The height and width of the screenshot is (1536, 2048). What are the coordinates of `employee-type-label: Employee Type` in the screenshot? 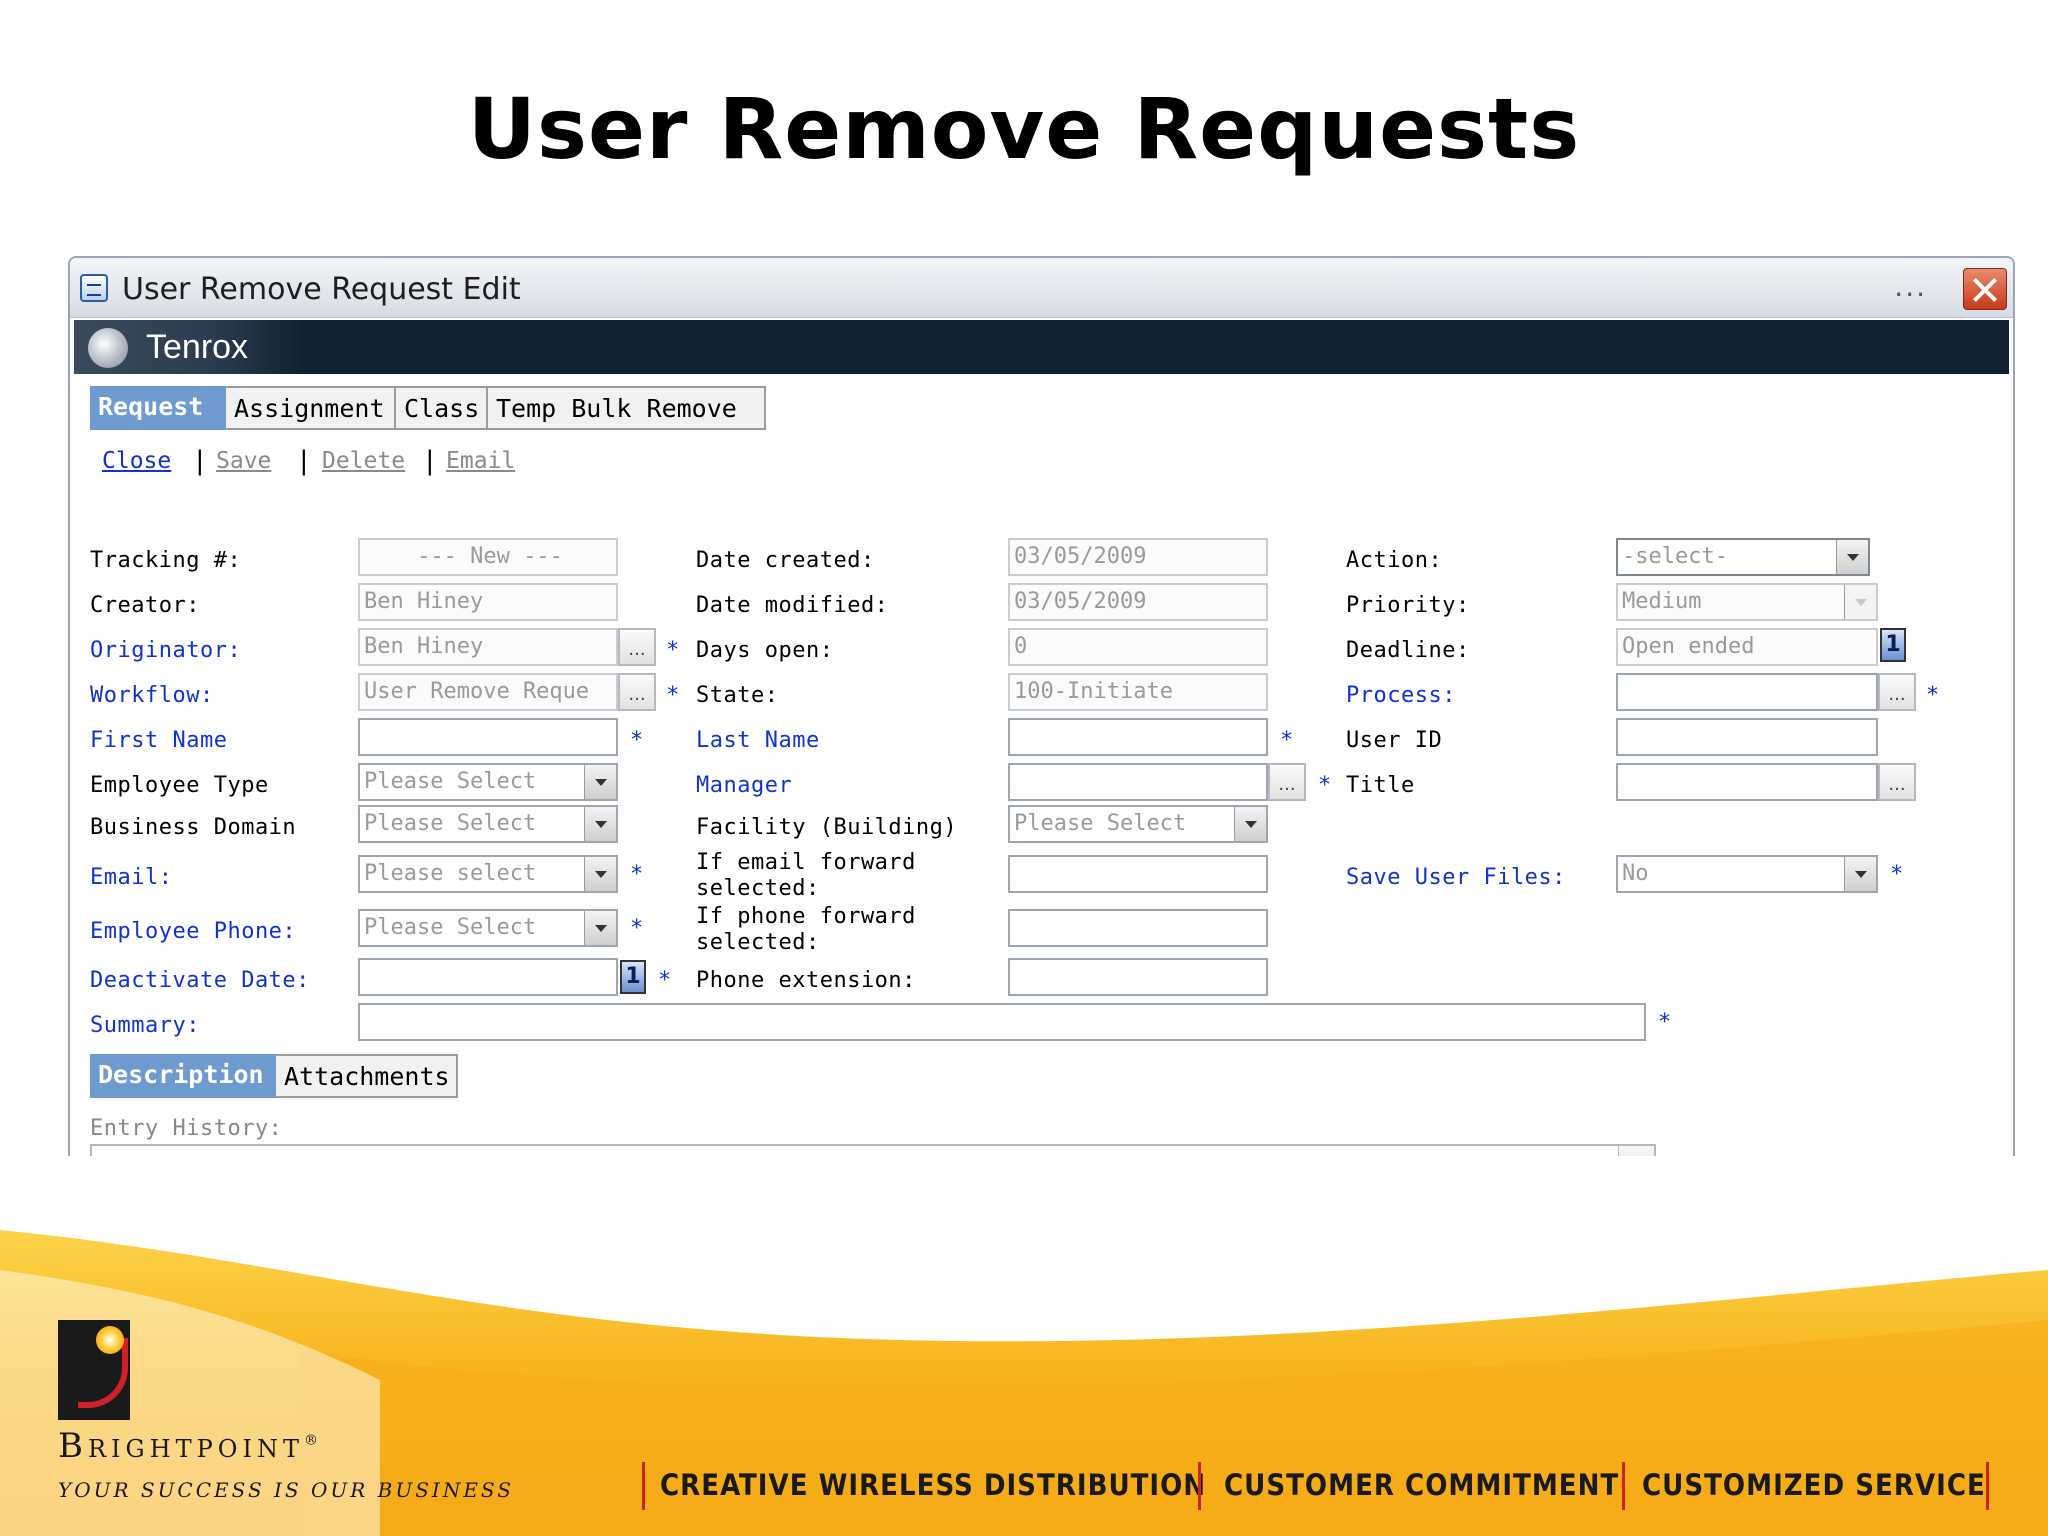 It's located at (179, 785).